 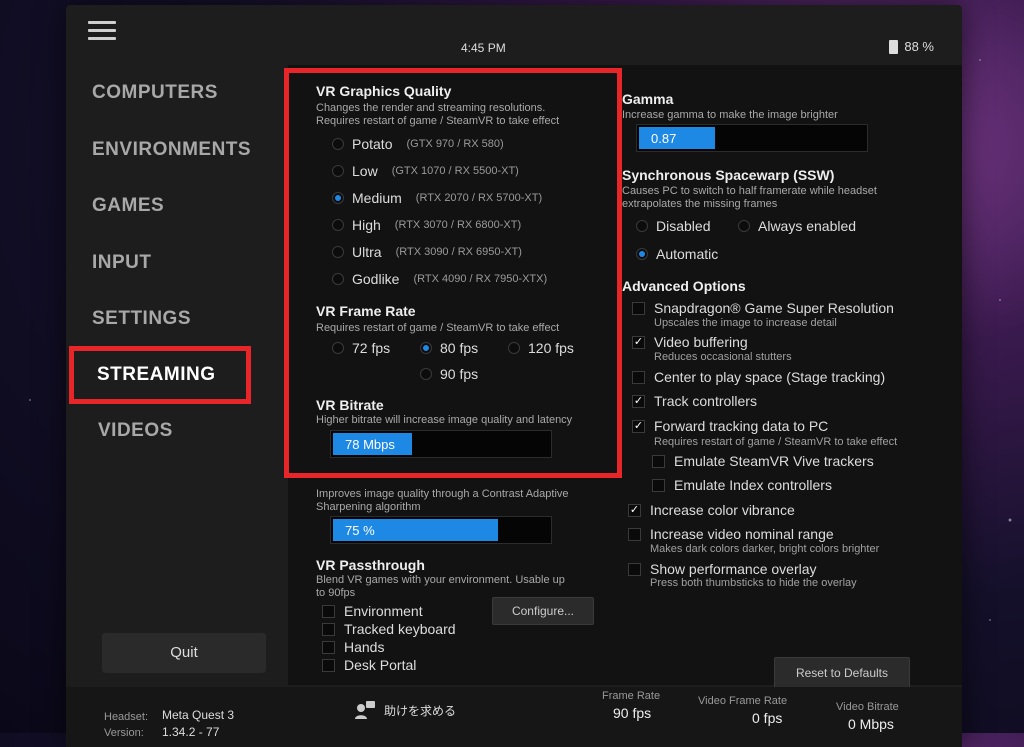 I want to click on opt-track-controllers: ✓ Track controllers, so click(x=694, y=401).